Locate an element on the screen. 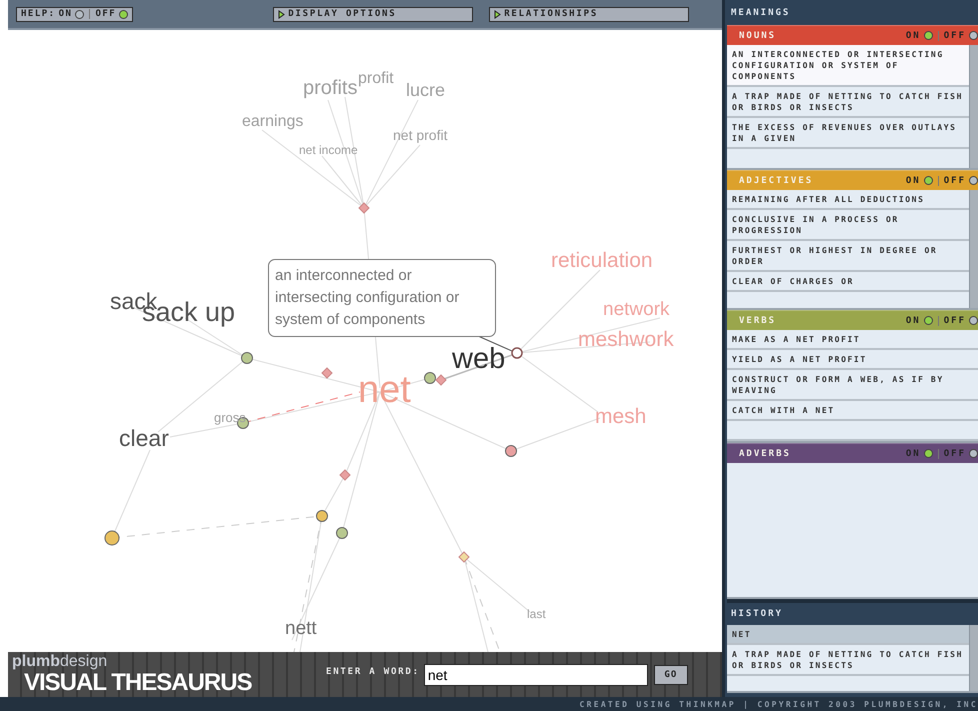 The width and height of the screenshot is (978, 711). word-label: clear is located at coordinates (144, 438).